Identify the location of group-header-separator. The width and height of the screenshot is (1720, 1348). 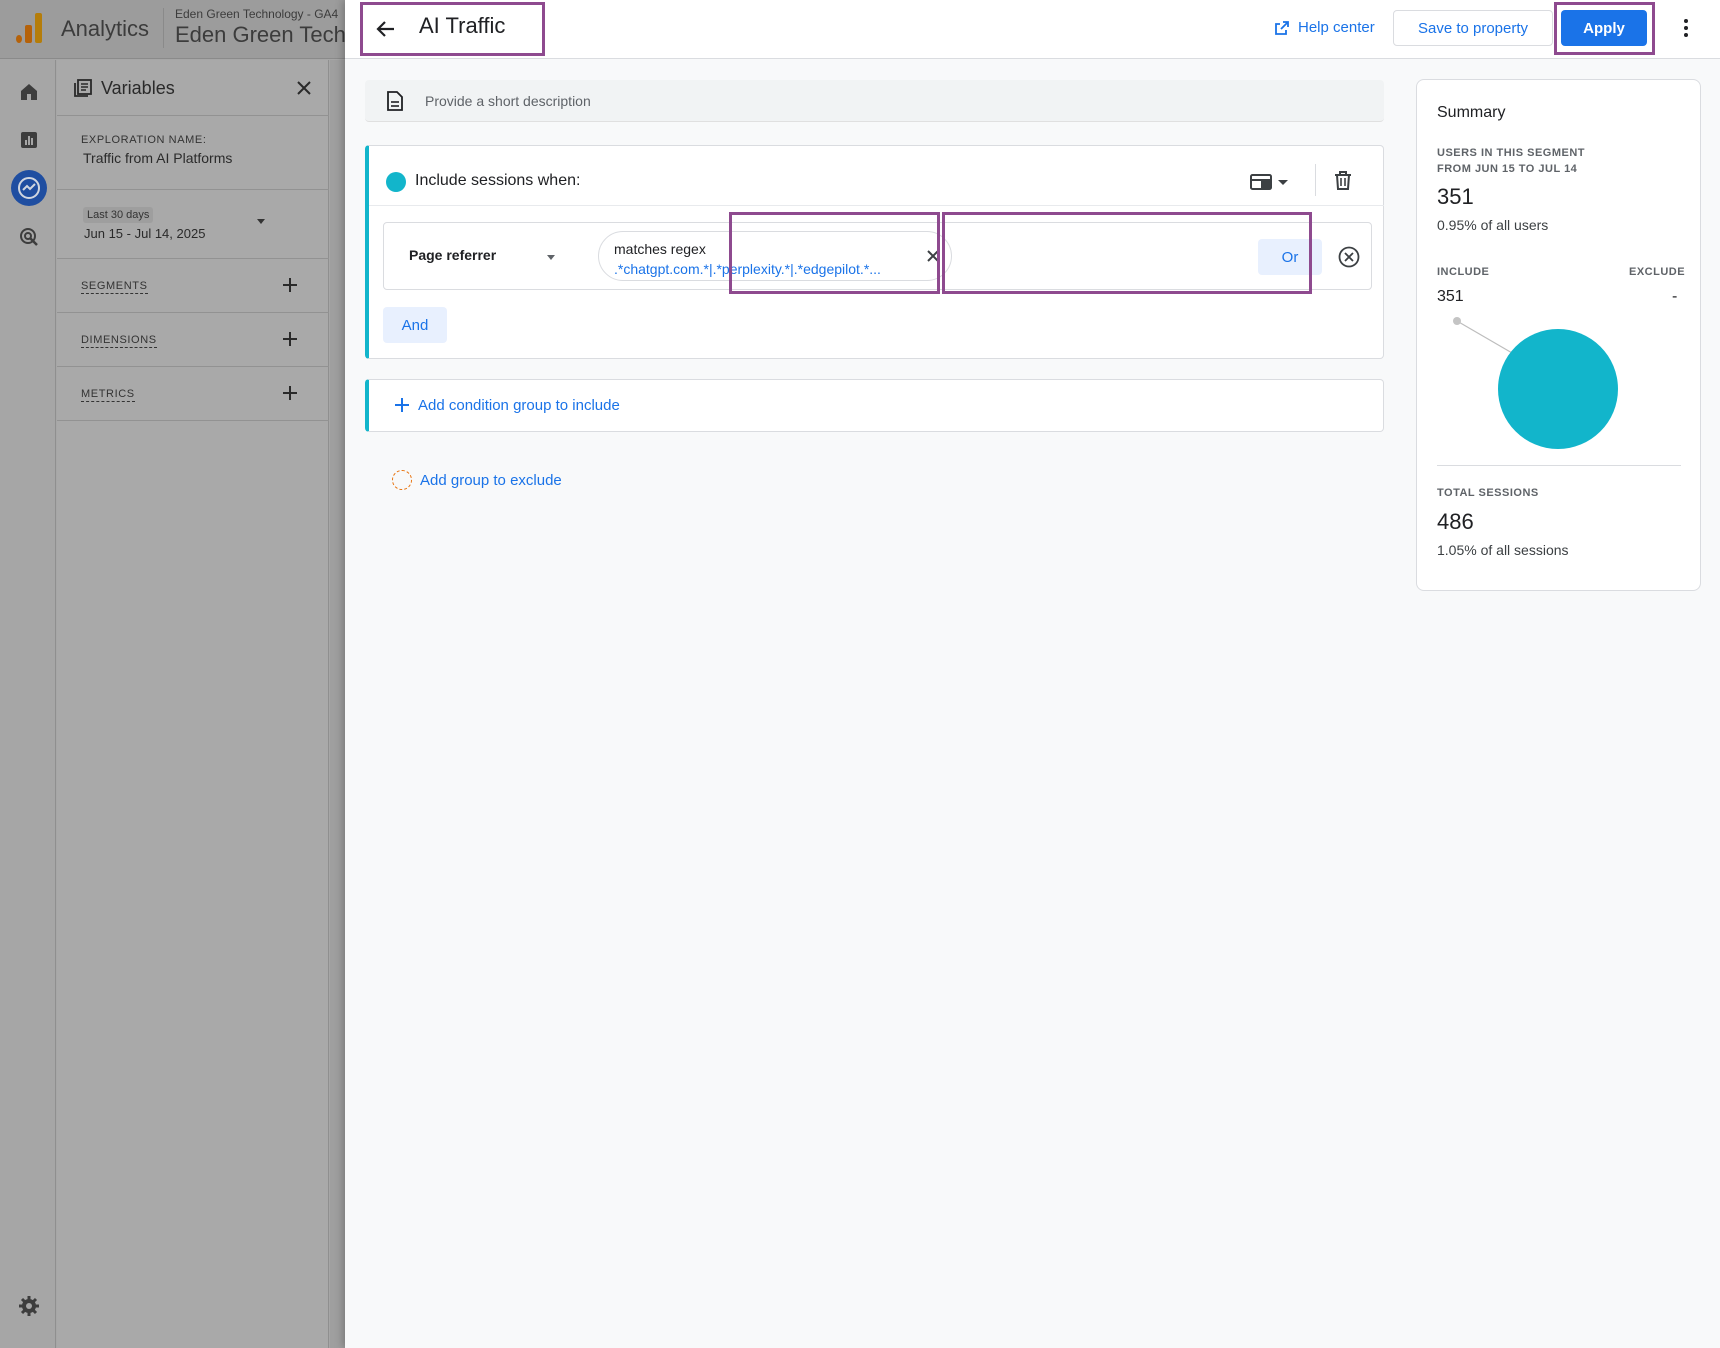
(876, 205).